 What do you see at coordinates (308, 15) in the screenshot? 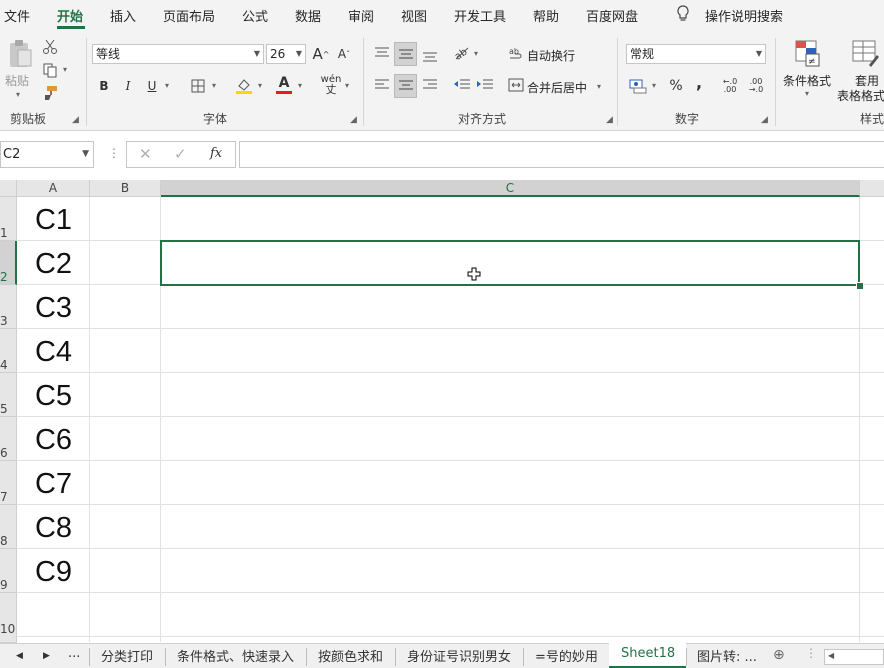
I see `menu-data: 数据` at bounding box center [308, 15].